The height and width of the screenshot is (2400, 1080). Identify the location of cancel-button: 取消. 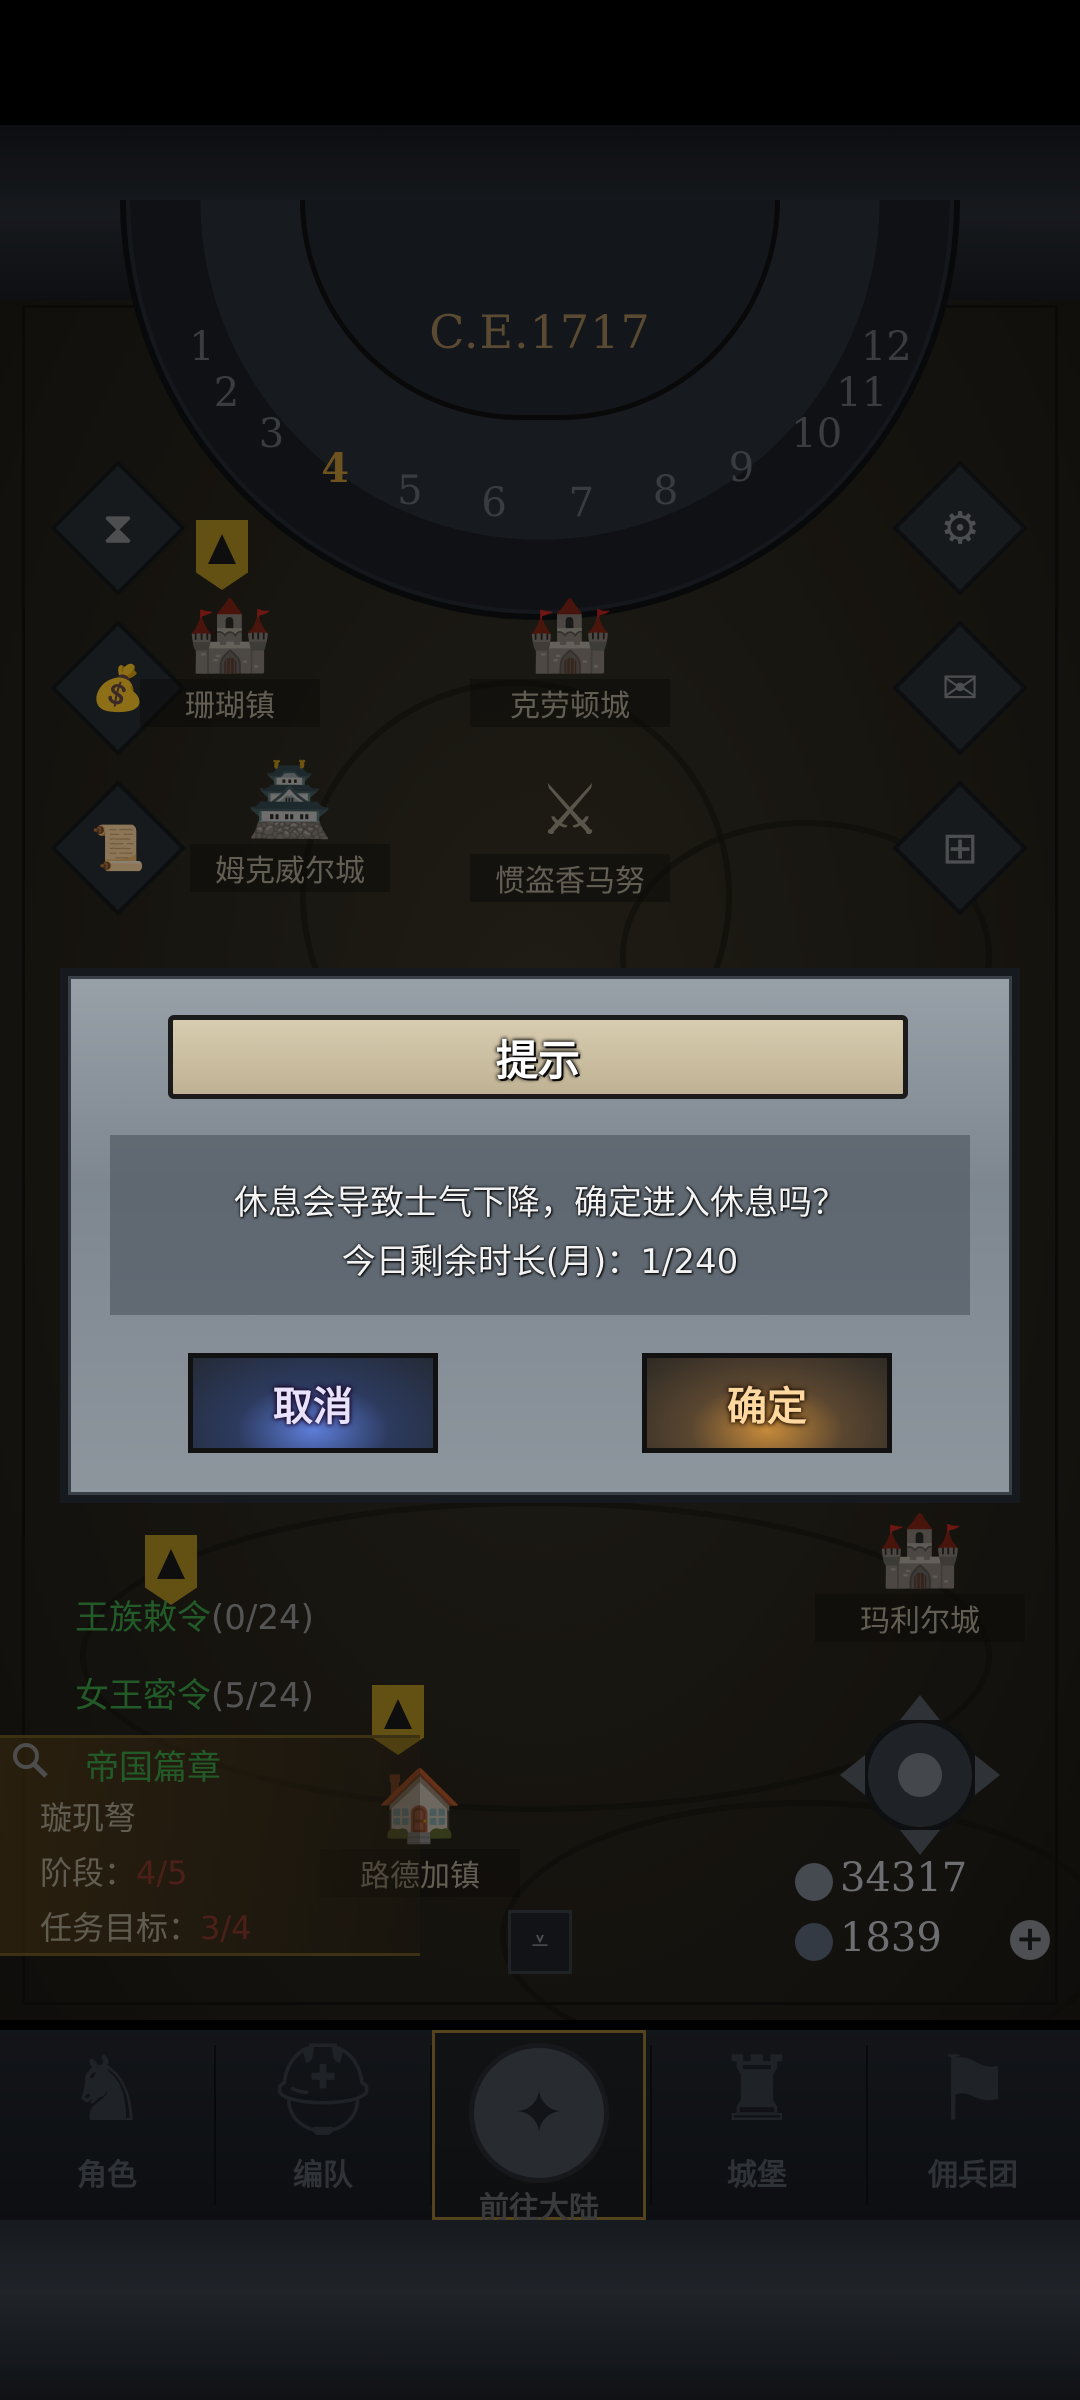
(313, 1403).